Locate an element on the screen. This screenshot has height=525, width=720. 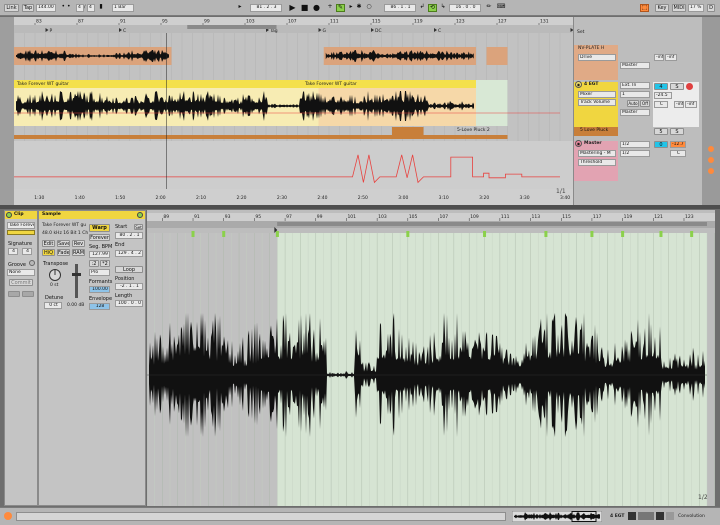
draw-mode-icon: ✏ is located at coordinates (489, 7).